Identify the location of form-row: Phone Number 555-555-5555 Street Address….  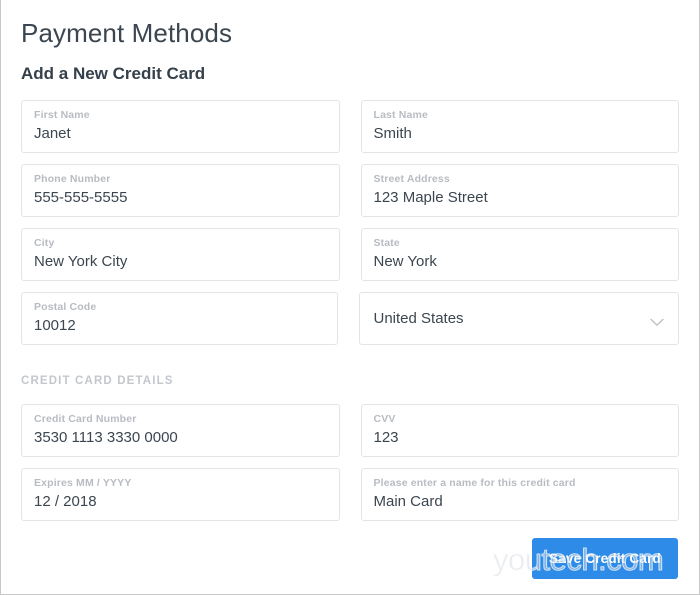
(350, 190).